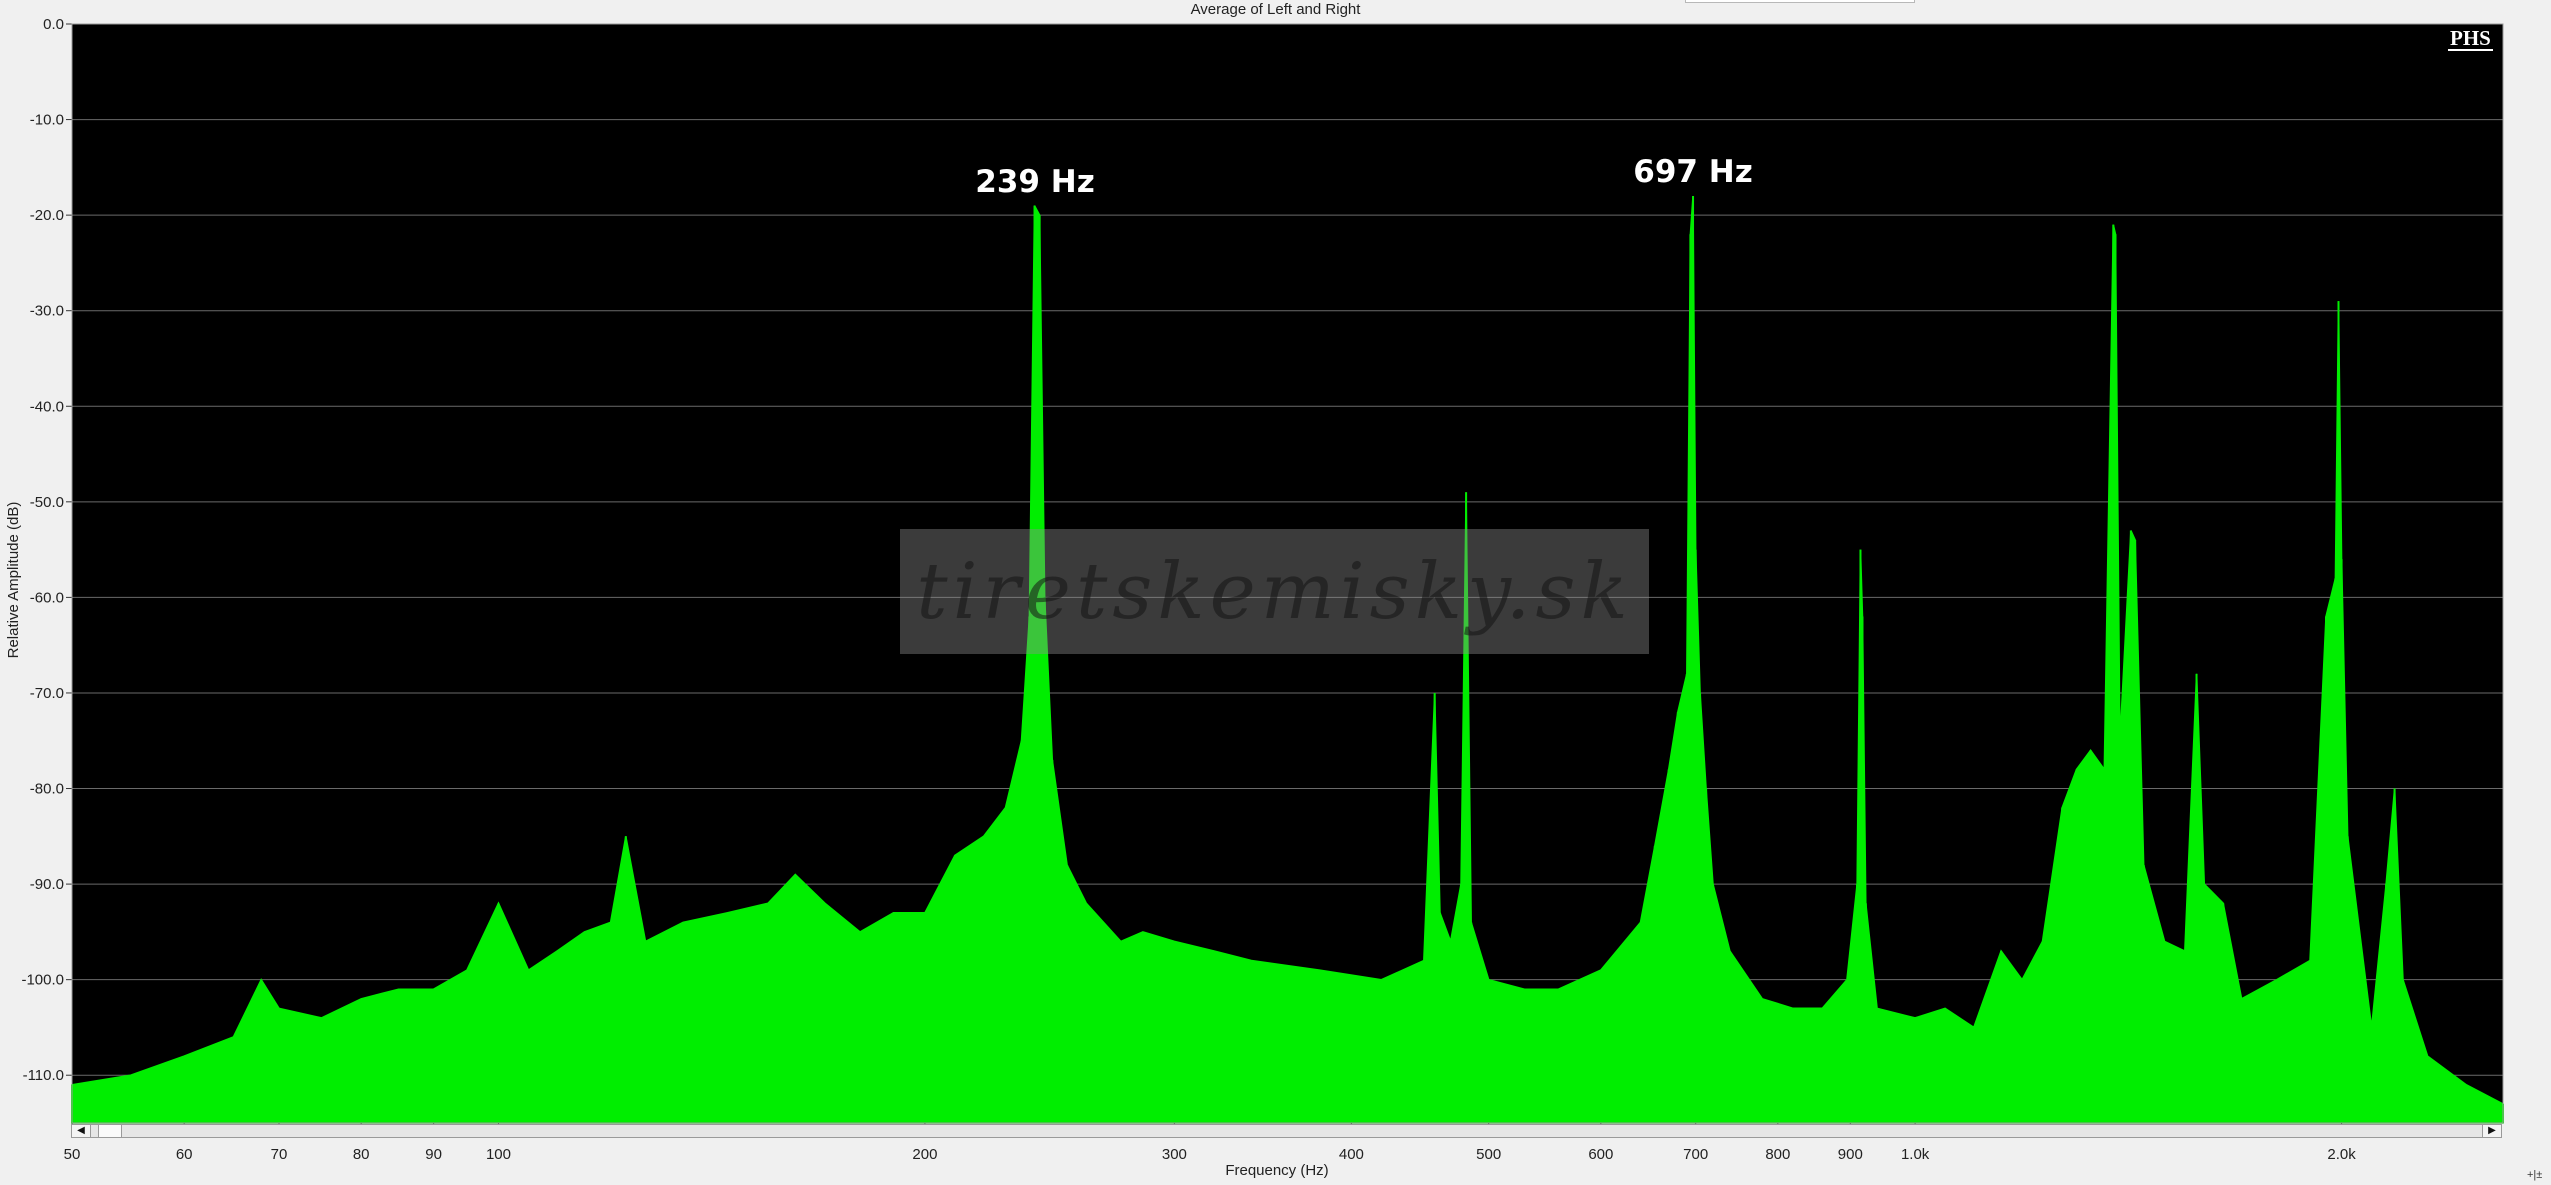 This screenshot has width=2551, height=1185. I want to click on watermark: tiretskemisky.sk, so click(1274, 591).